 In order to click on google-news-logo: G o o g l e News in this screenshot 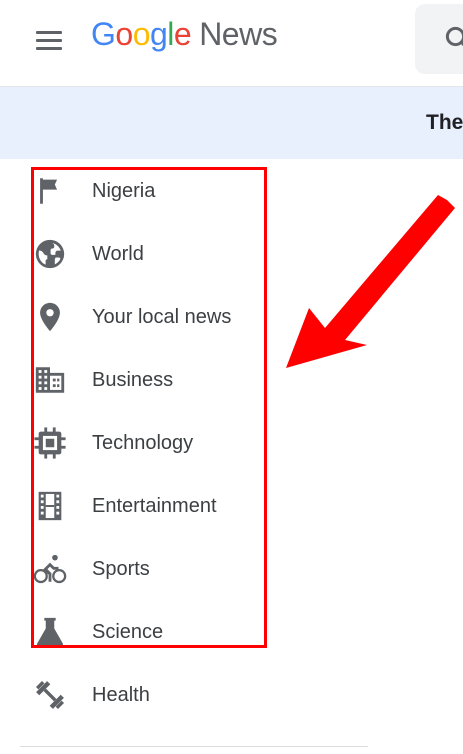, I will do `click(184, 40)`.